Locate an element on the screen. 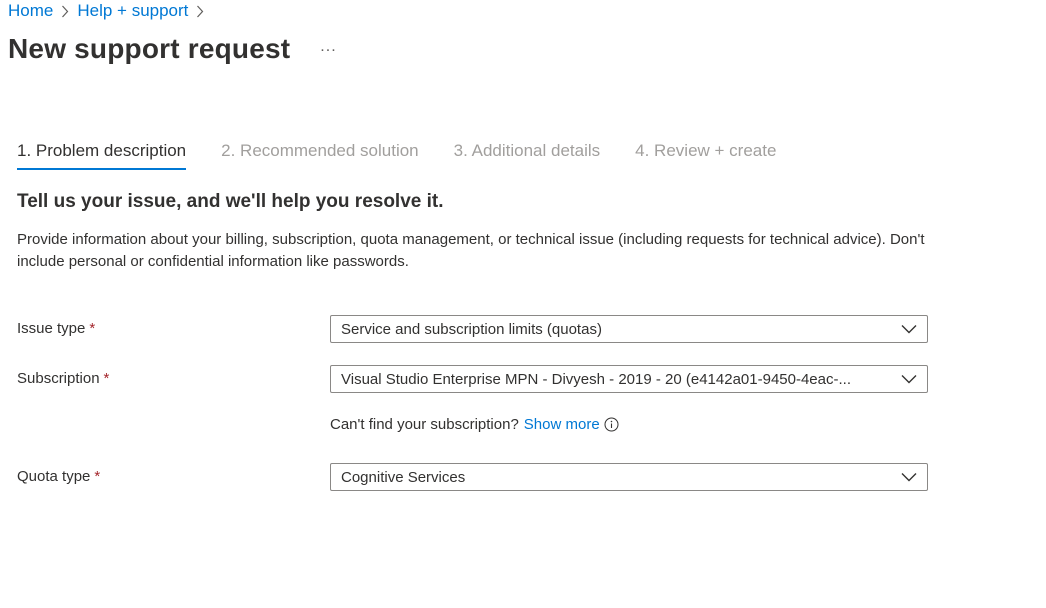  issue-type-label-text: Issue type is located at coordinates (51, 328).